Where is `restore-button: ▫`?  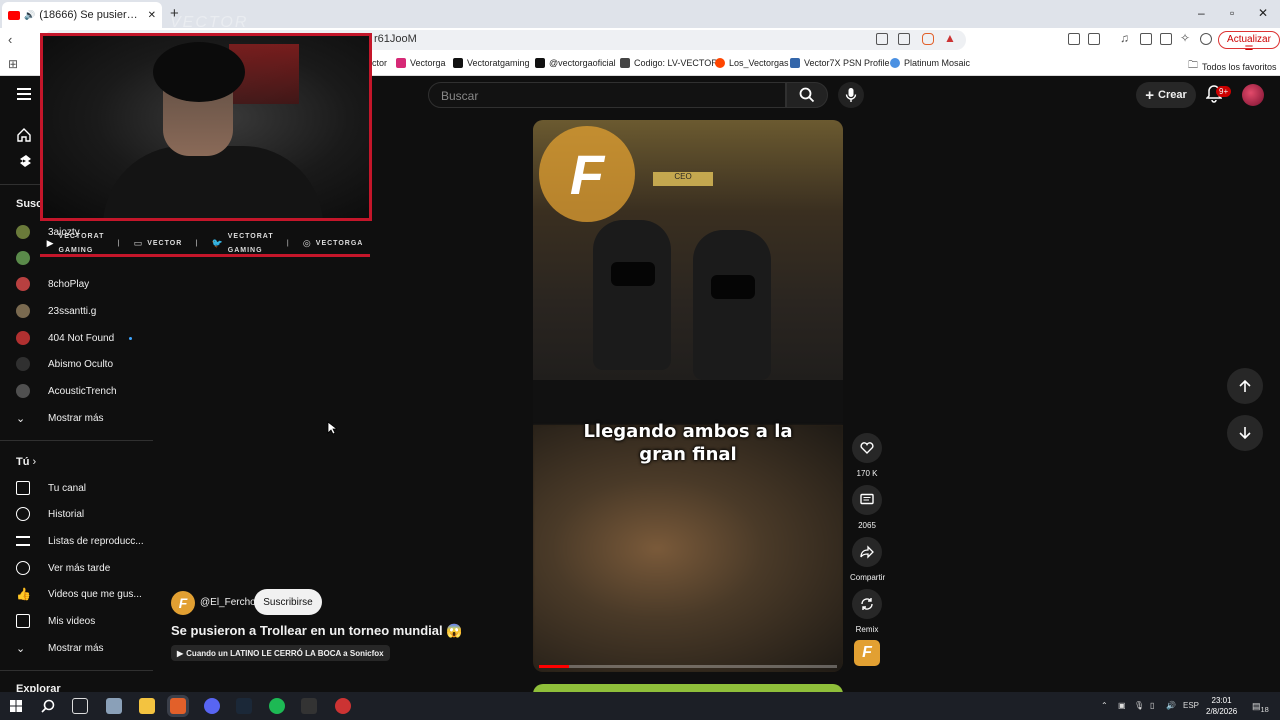 restore-button: ▫ is located at coordinates (1232, 13).